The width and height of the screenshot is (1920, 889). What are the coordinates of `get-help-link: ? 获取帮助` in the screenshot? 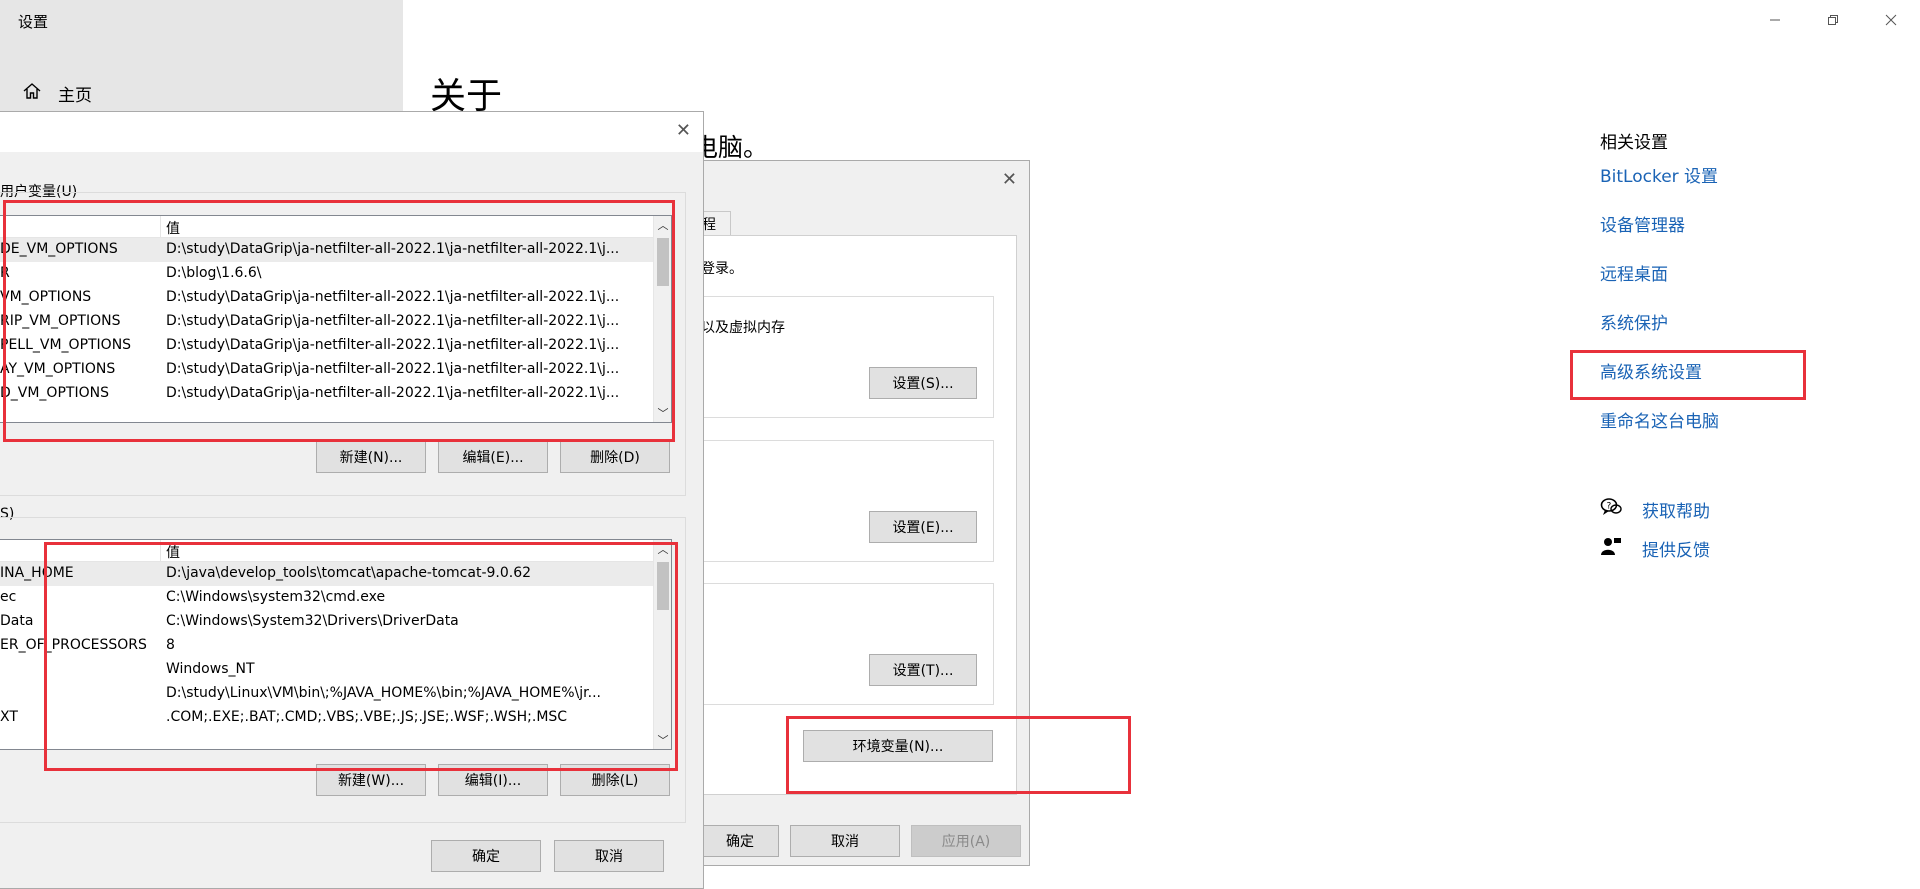 It's located at (1655, 509).